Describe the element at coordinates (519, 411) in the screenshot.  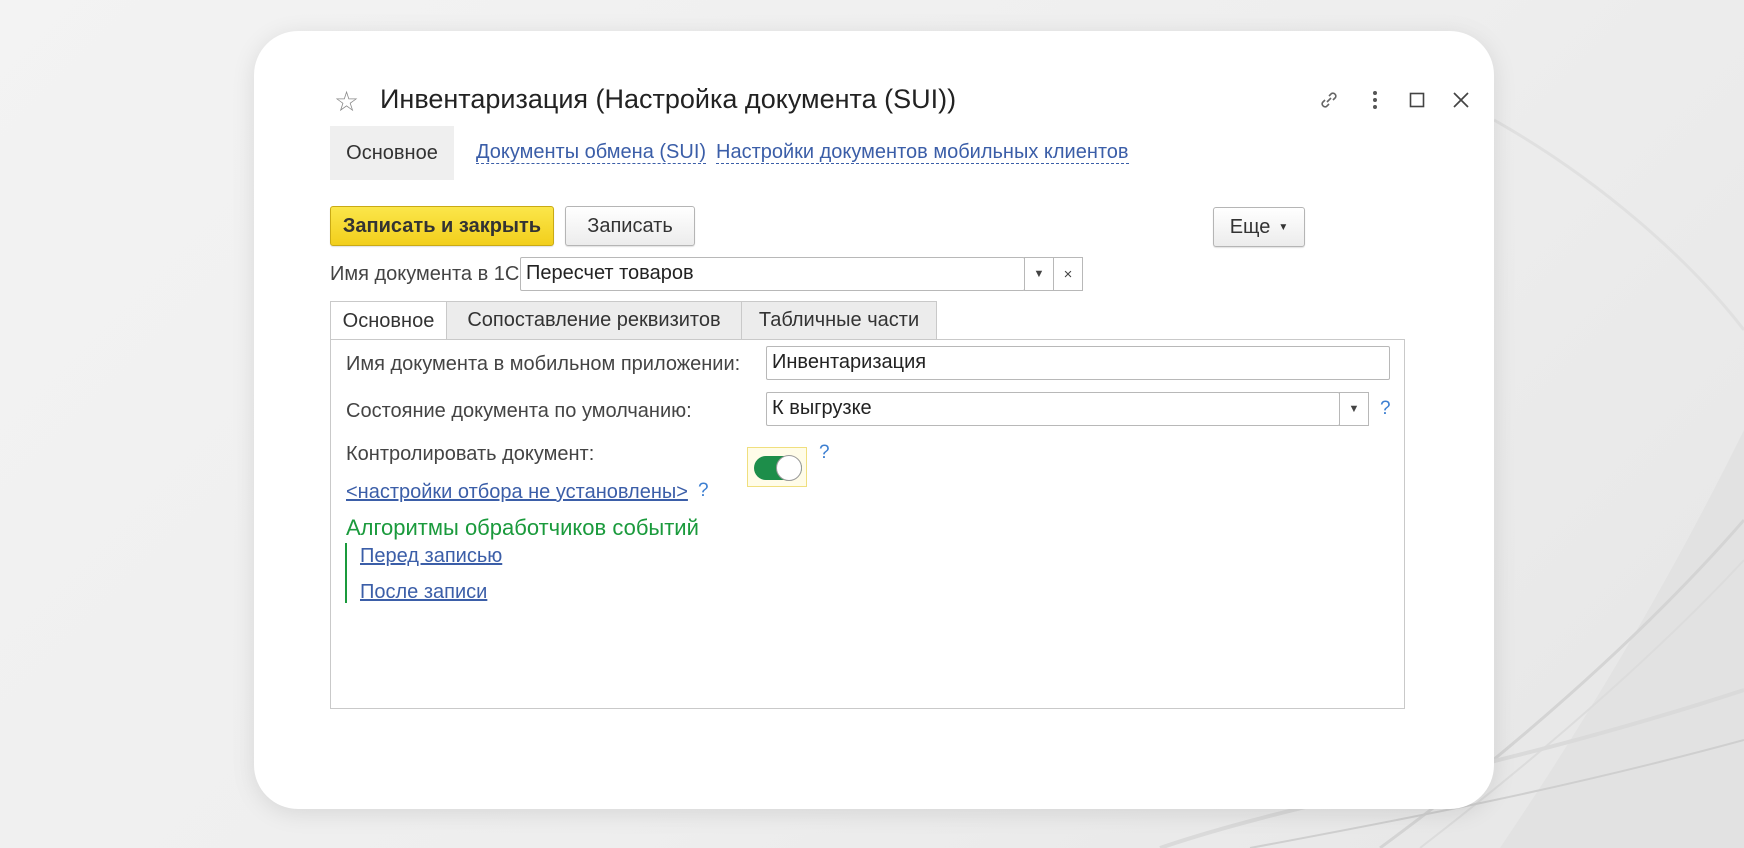
I see `default-state-label: Состояние документа по умолчанию:` at that location.